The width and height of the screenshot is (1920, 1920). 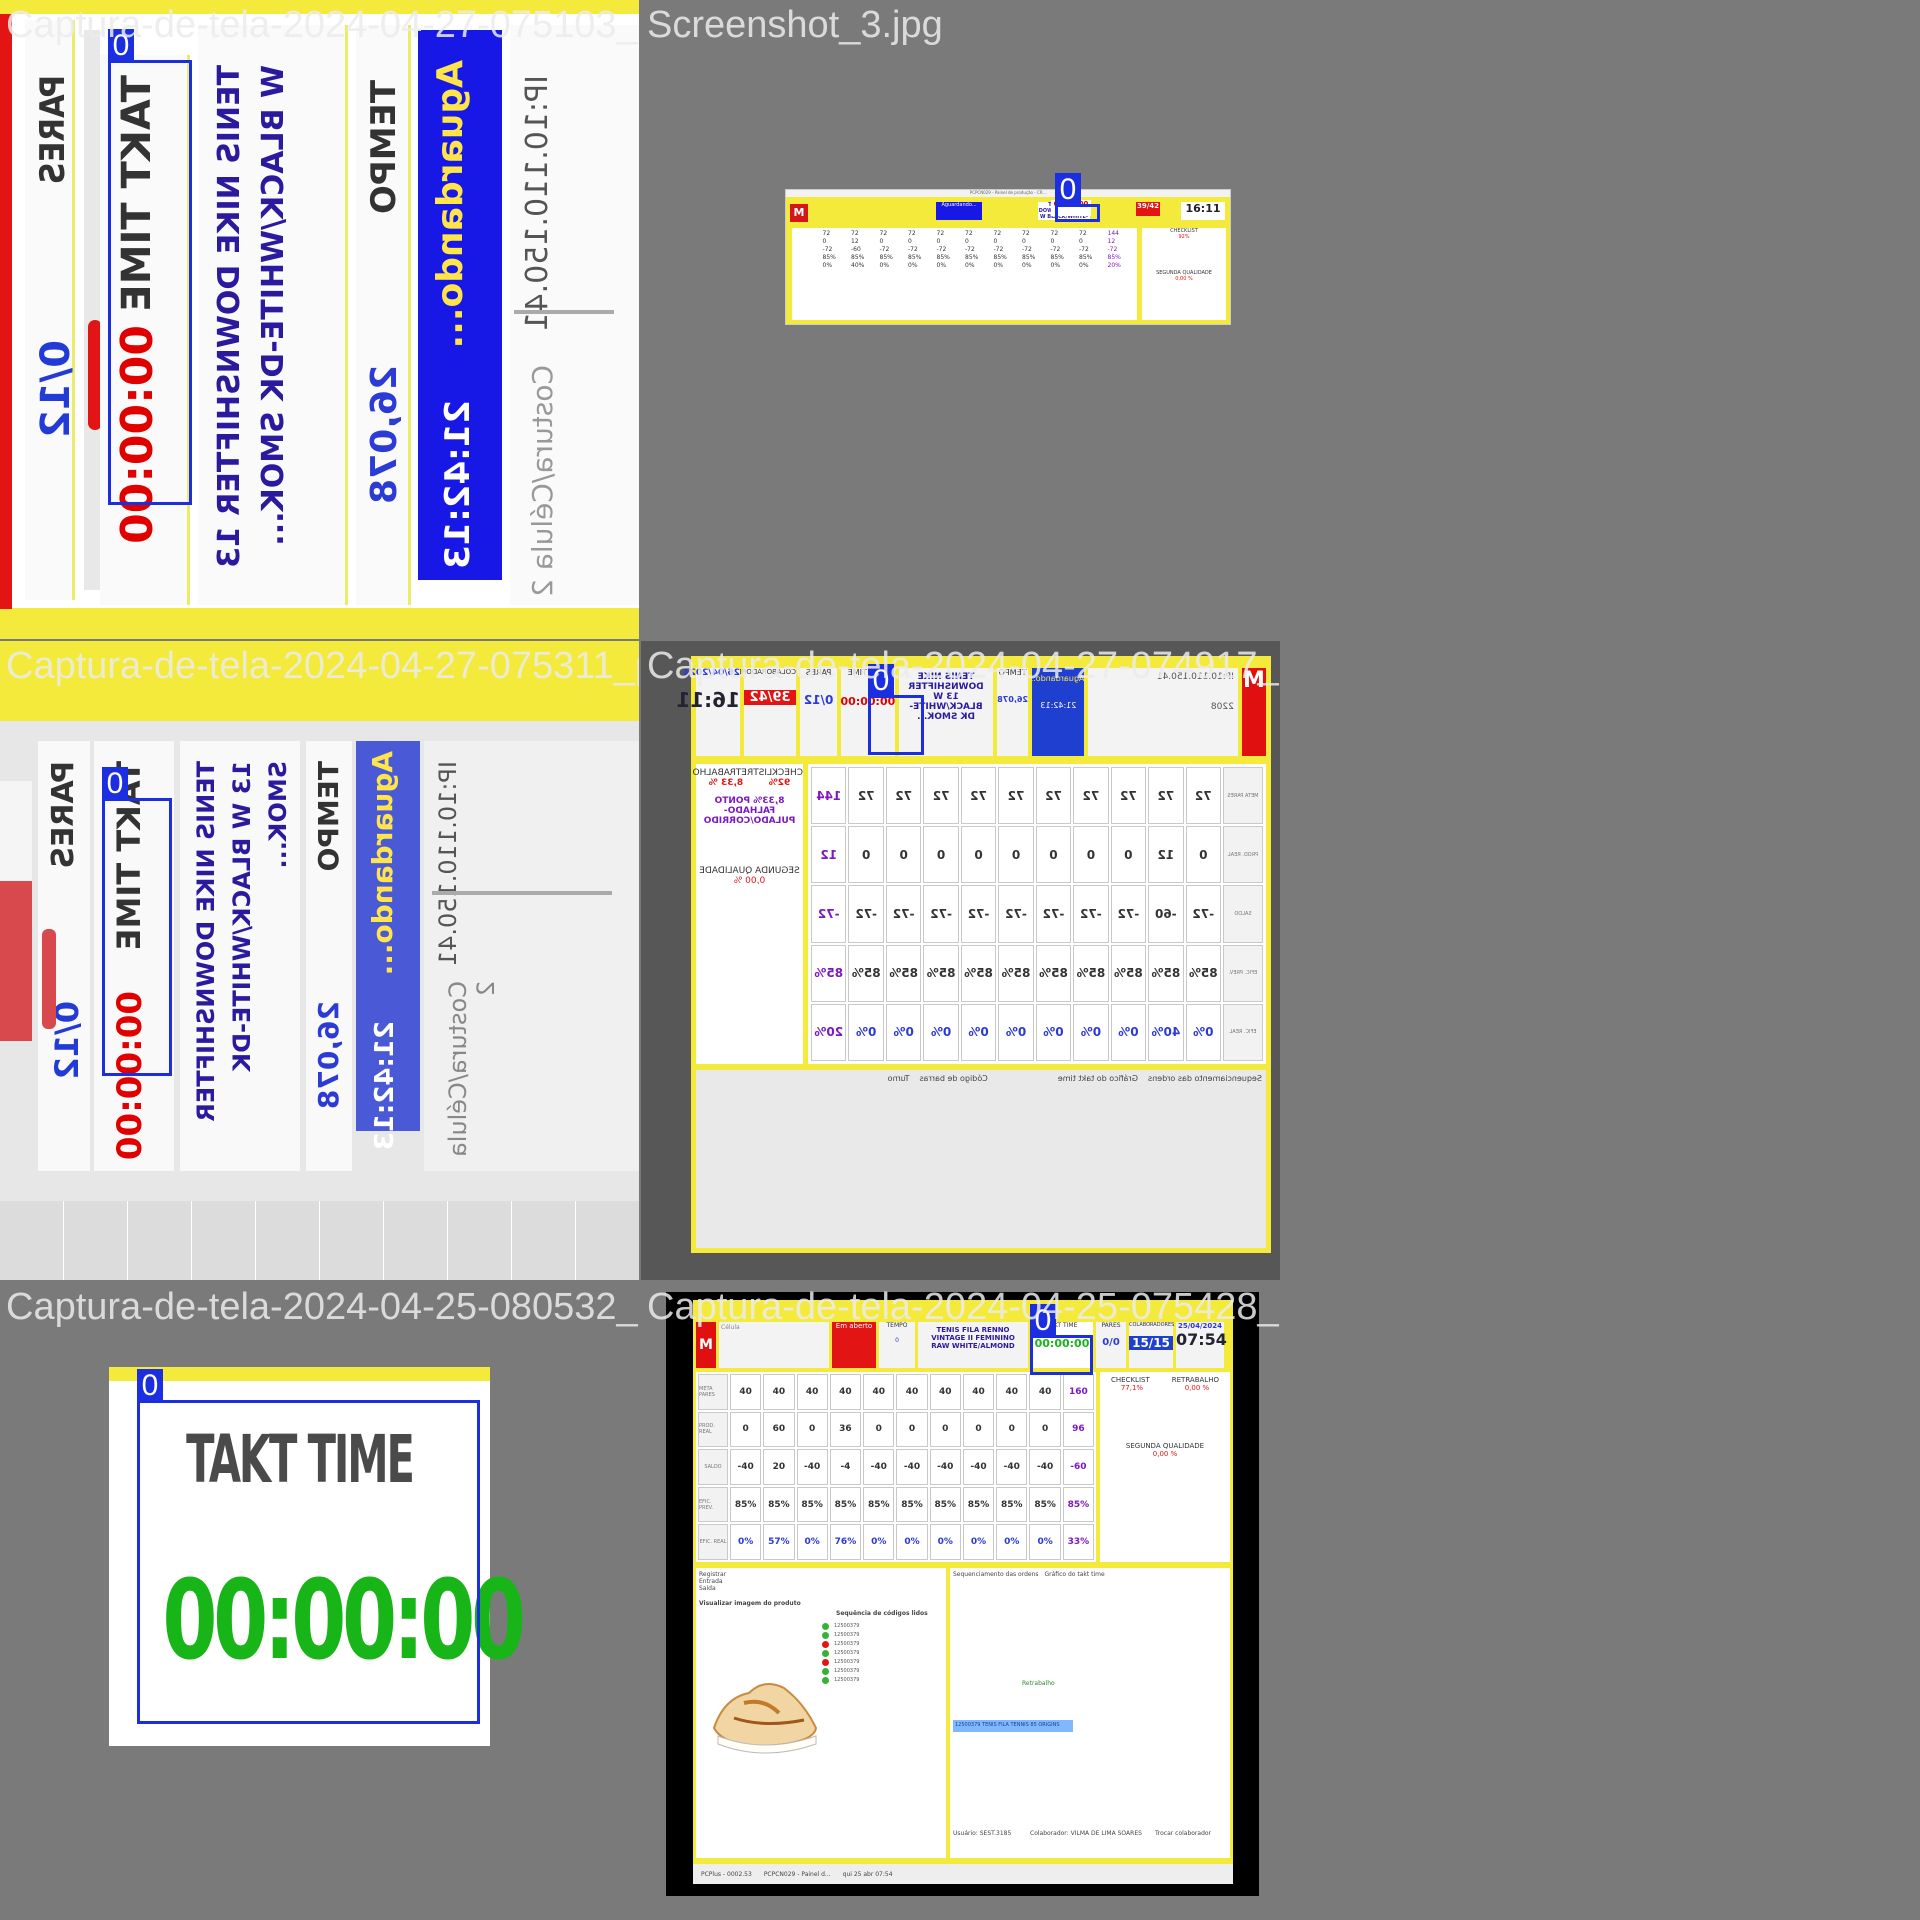 I want to click on pares-column: PARES 0/12, so click(x=52, y=310).